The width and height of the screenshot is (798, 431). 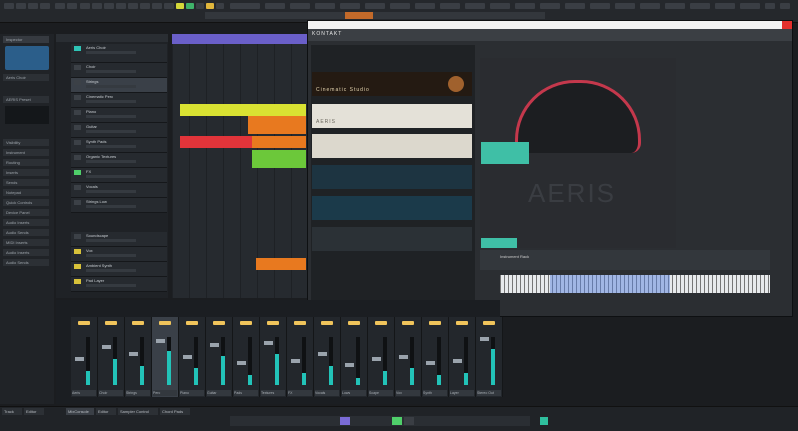 What do you see at coordinates (175, 411) in the screenshot?
I see `bottom-tab: Chord Pads` at bounding box center [175, 411].